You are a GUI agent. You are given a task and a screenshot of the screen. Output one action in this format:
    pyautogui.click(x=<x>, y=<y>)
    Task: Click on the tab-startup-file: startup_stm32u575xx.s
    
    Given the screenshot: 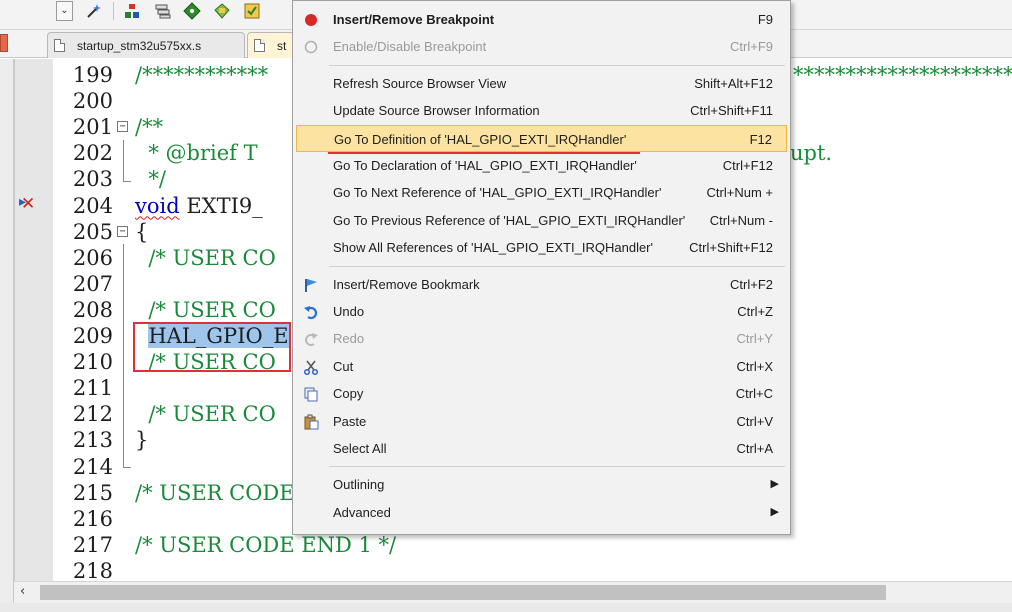 What is the action you would take?
    pyautogui.click(x=146, y=45)
    